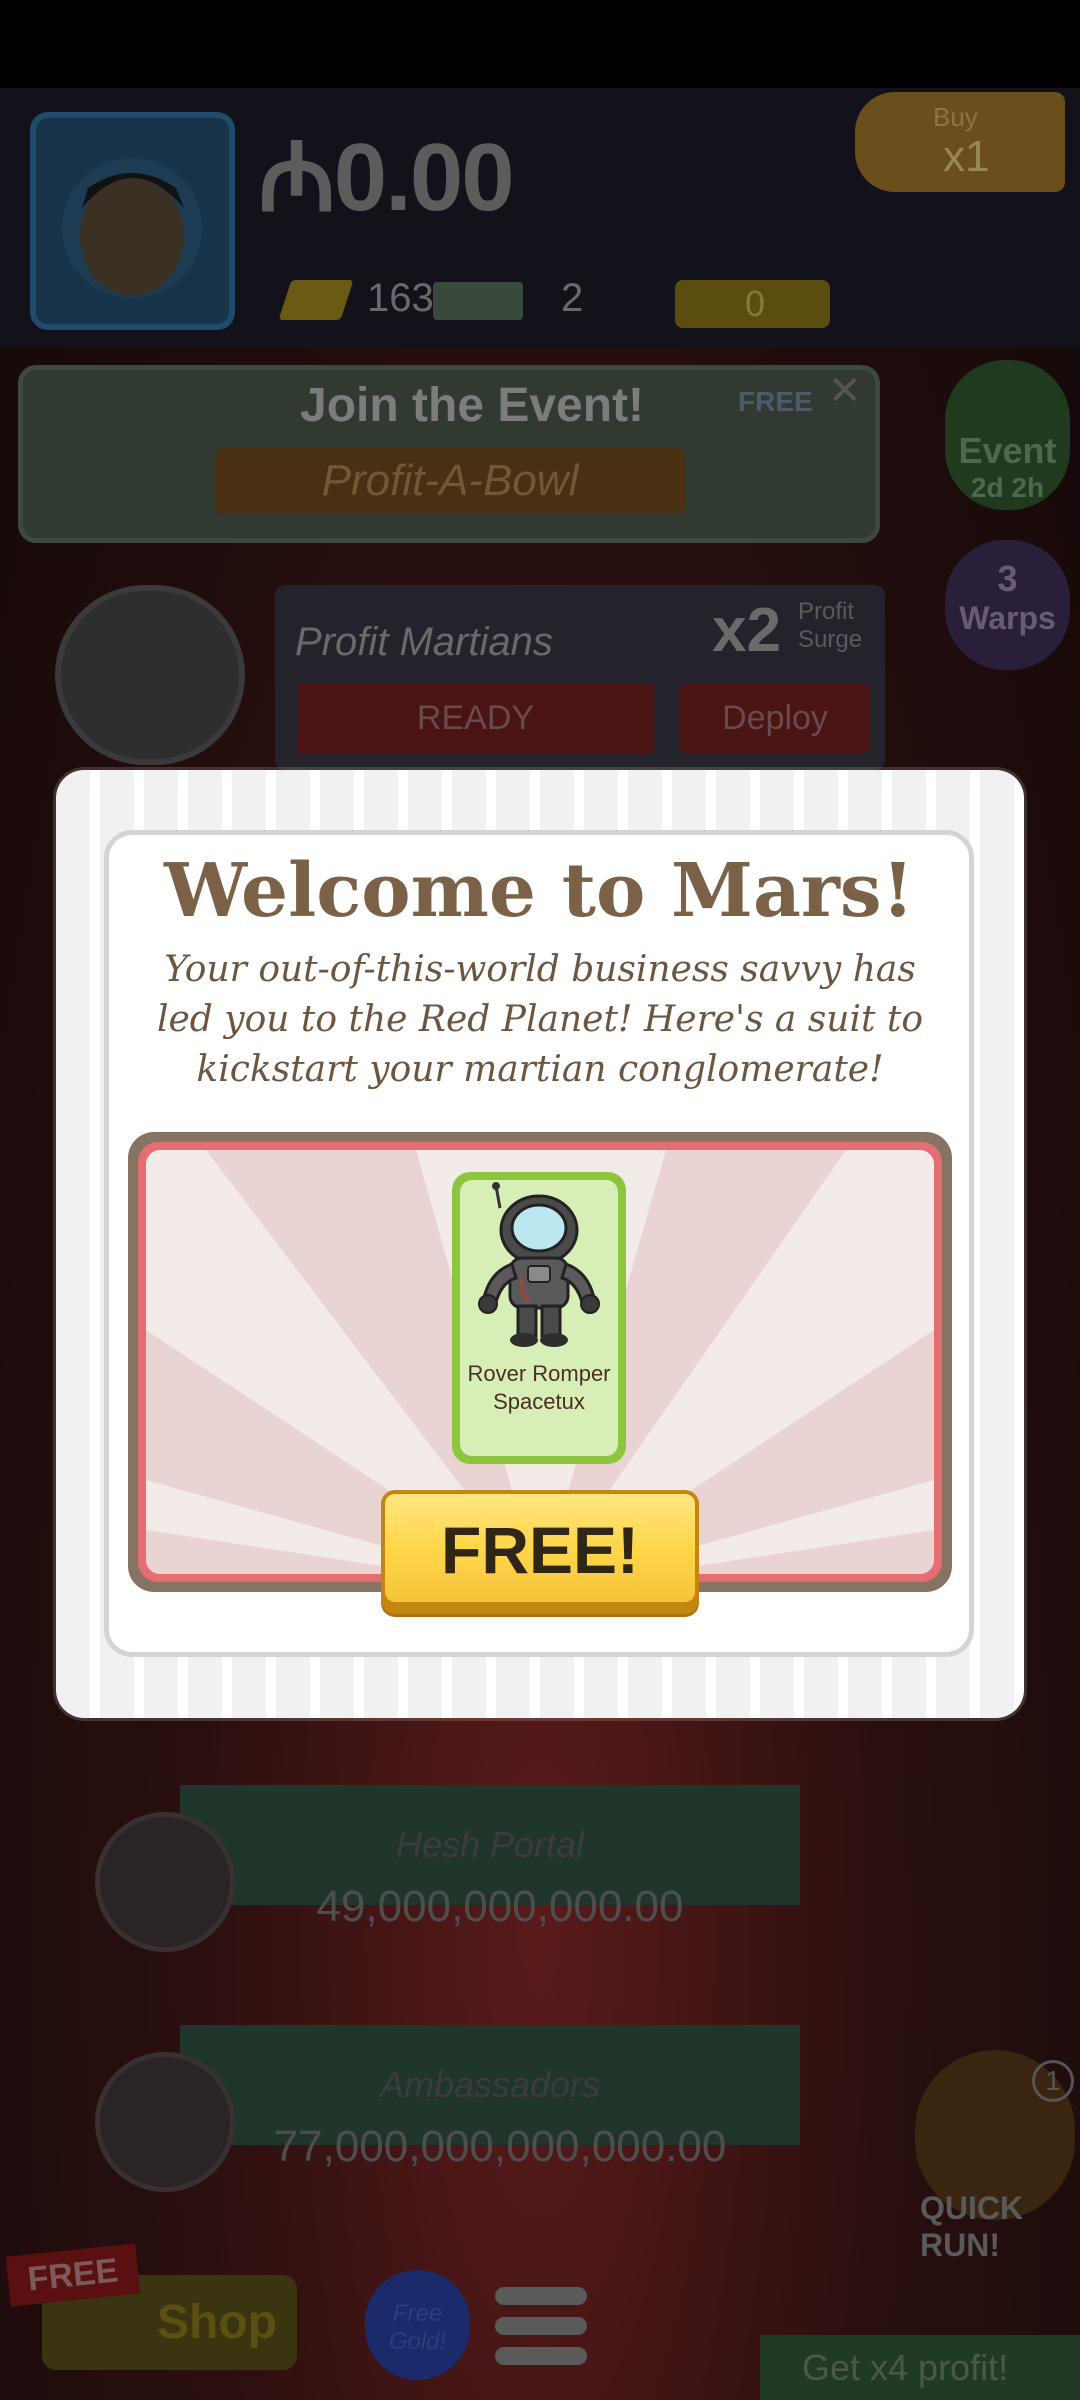 The height and width of the screenshot is (2400, 1080). I want to click on profit-martians-ufo-icon, so click(150, 675).